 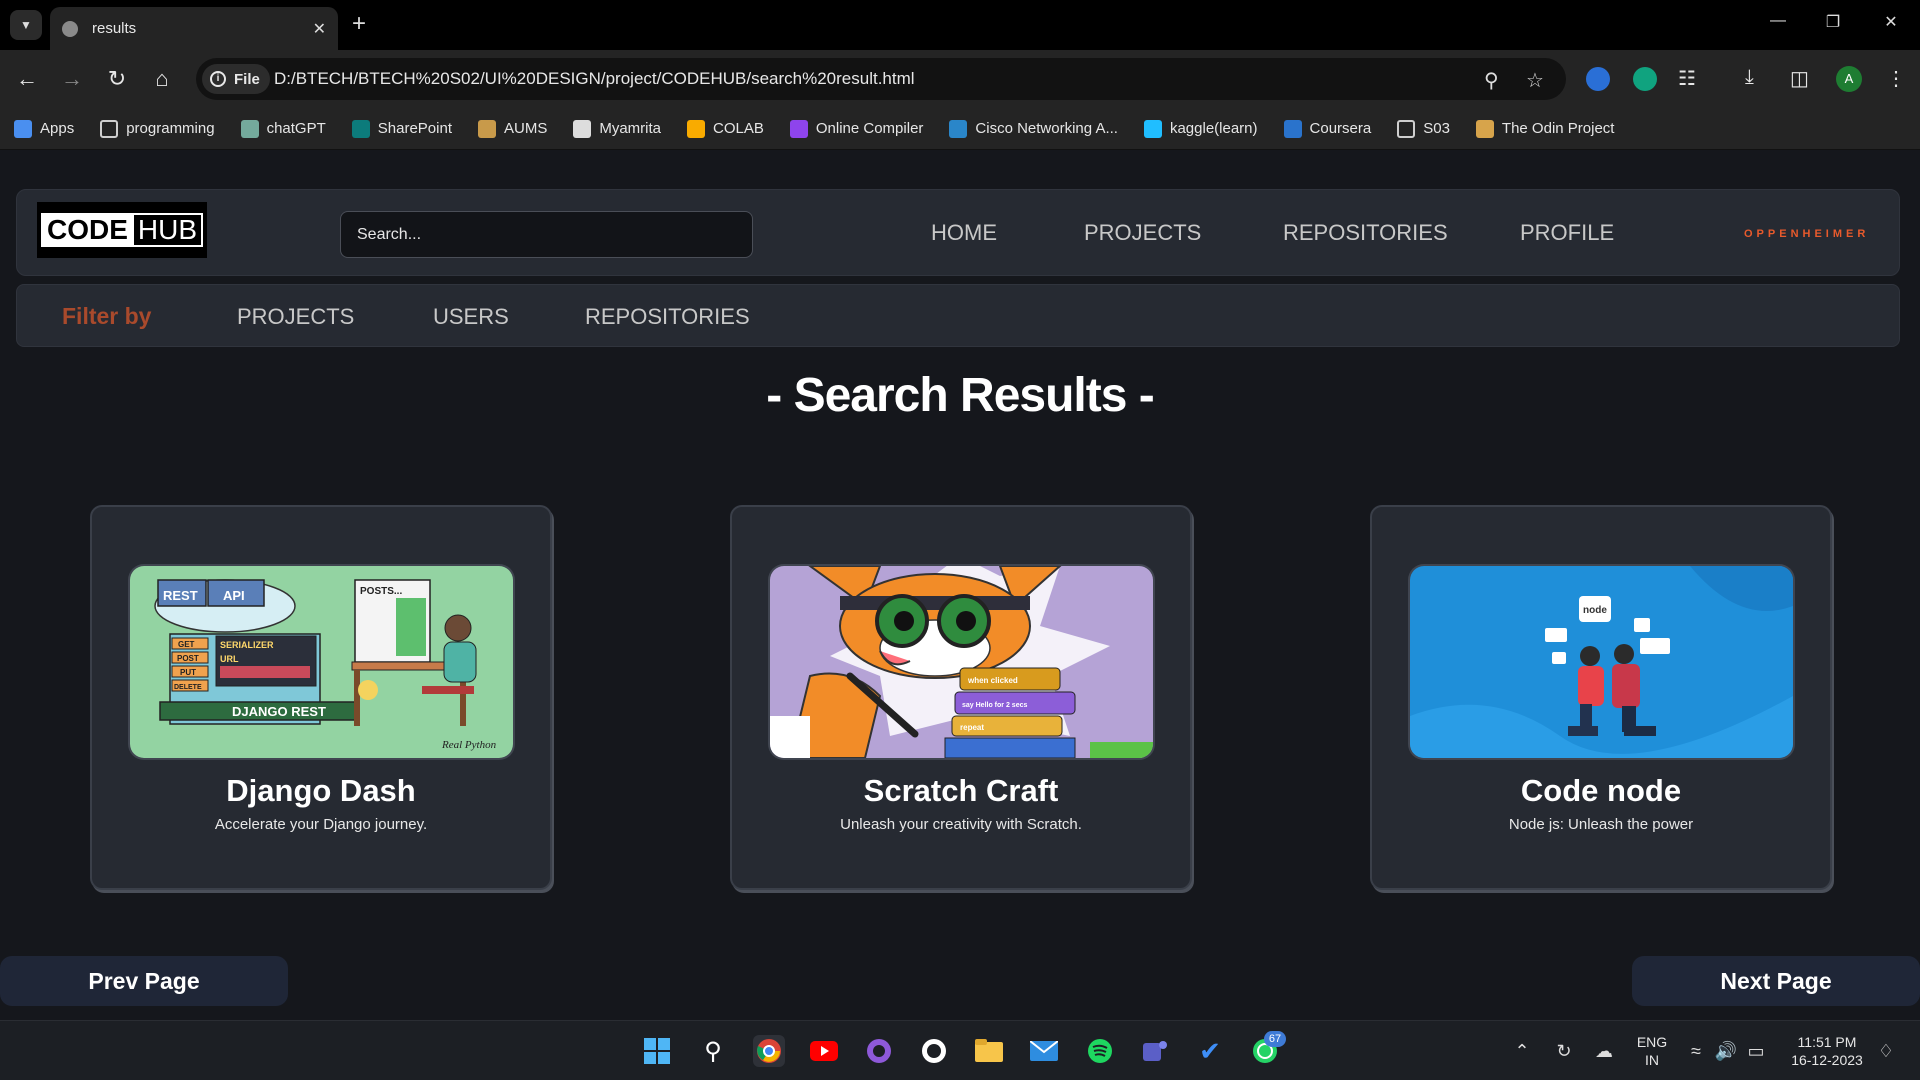 I want to click on close-tab-icon: ✕, so click(x=319, y=29).